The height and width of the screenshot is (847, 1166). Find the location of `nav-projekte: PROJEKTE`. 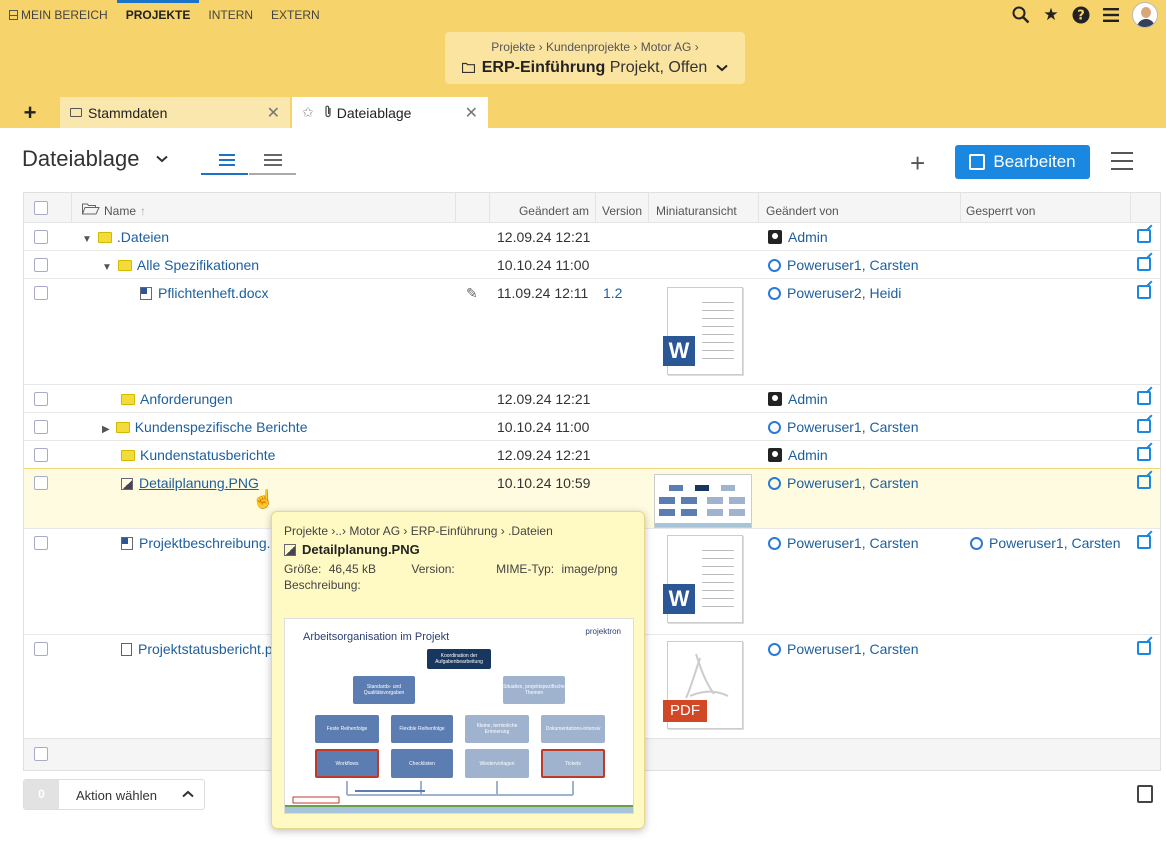

nav-projekte: PROJEKTE is located at coordinates (158, 15).